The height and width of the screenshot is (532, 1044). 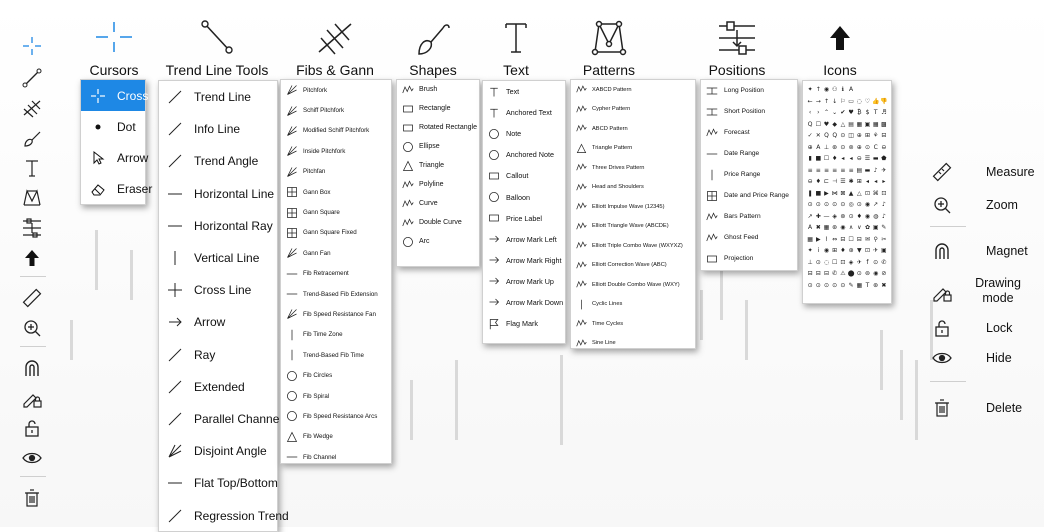 I want to click on text-item-arrow-mark-down: Arrow Mark Down, so click(x=524, y=302).